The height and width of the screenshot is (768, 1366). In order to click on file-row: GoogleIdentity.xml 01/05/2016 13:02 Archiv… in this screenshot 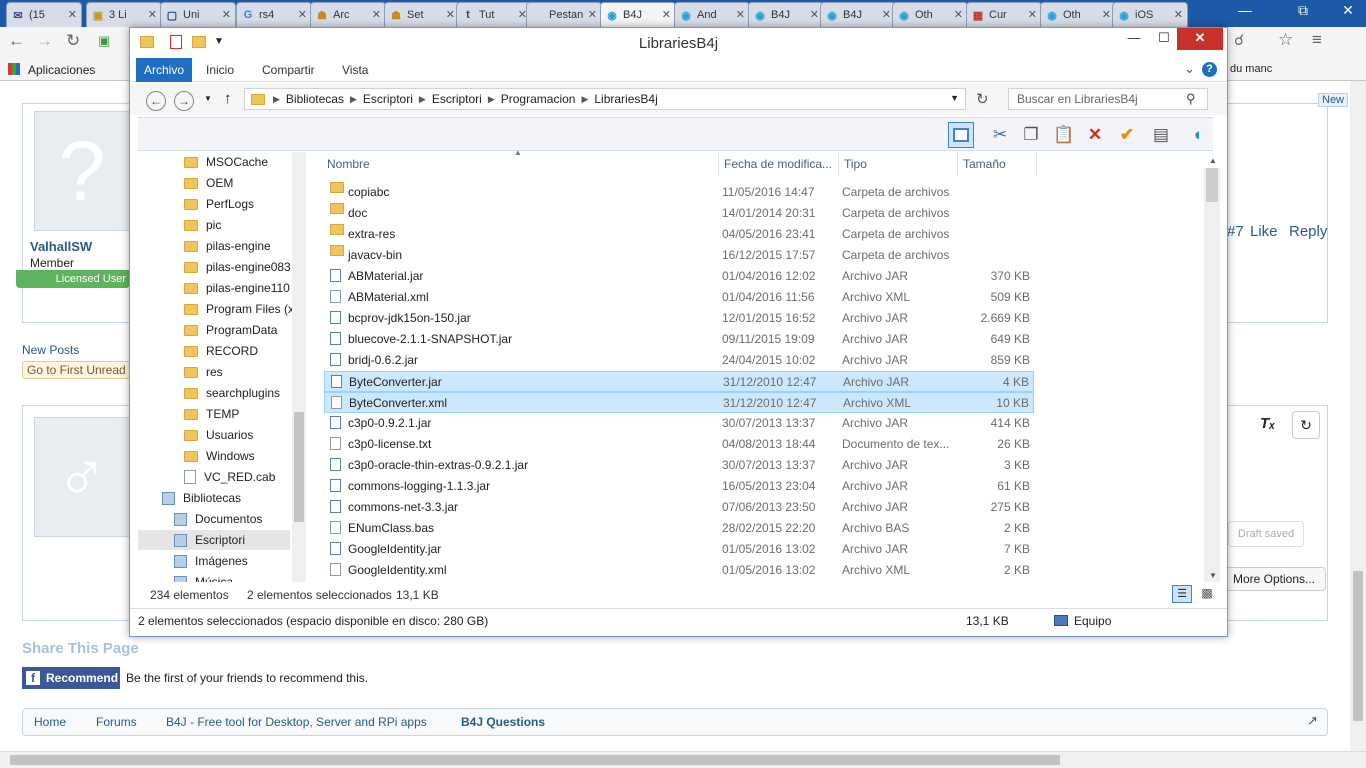, I will do `click(679, 570)`.